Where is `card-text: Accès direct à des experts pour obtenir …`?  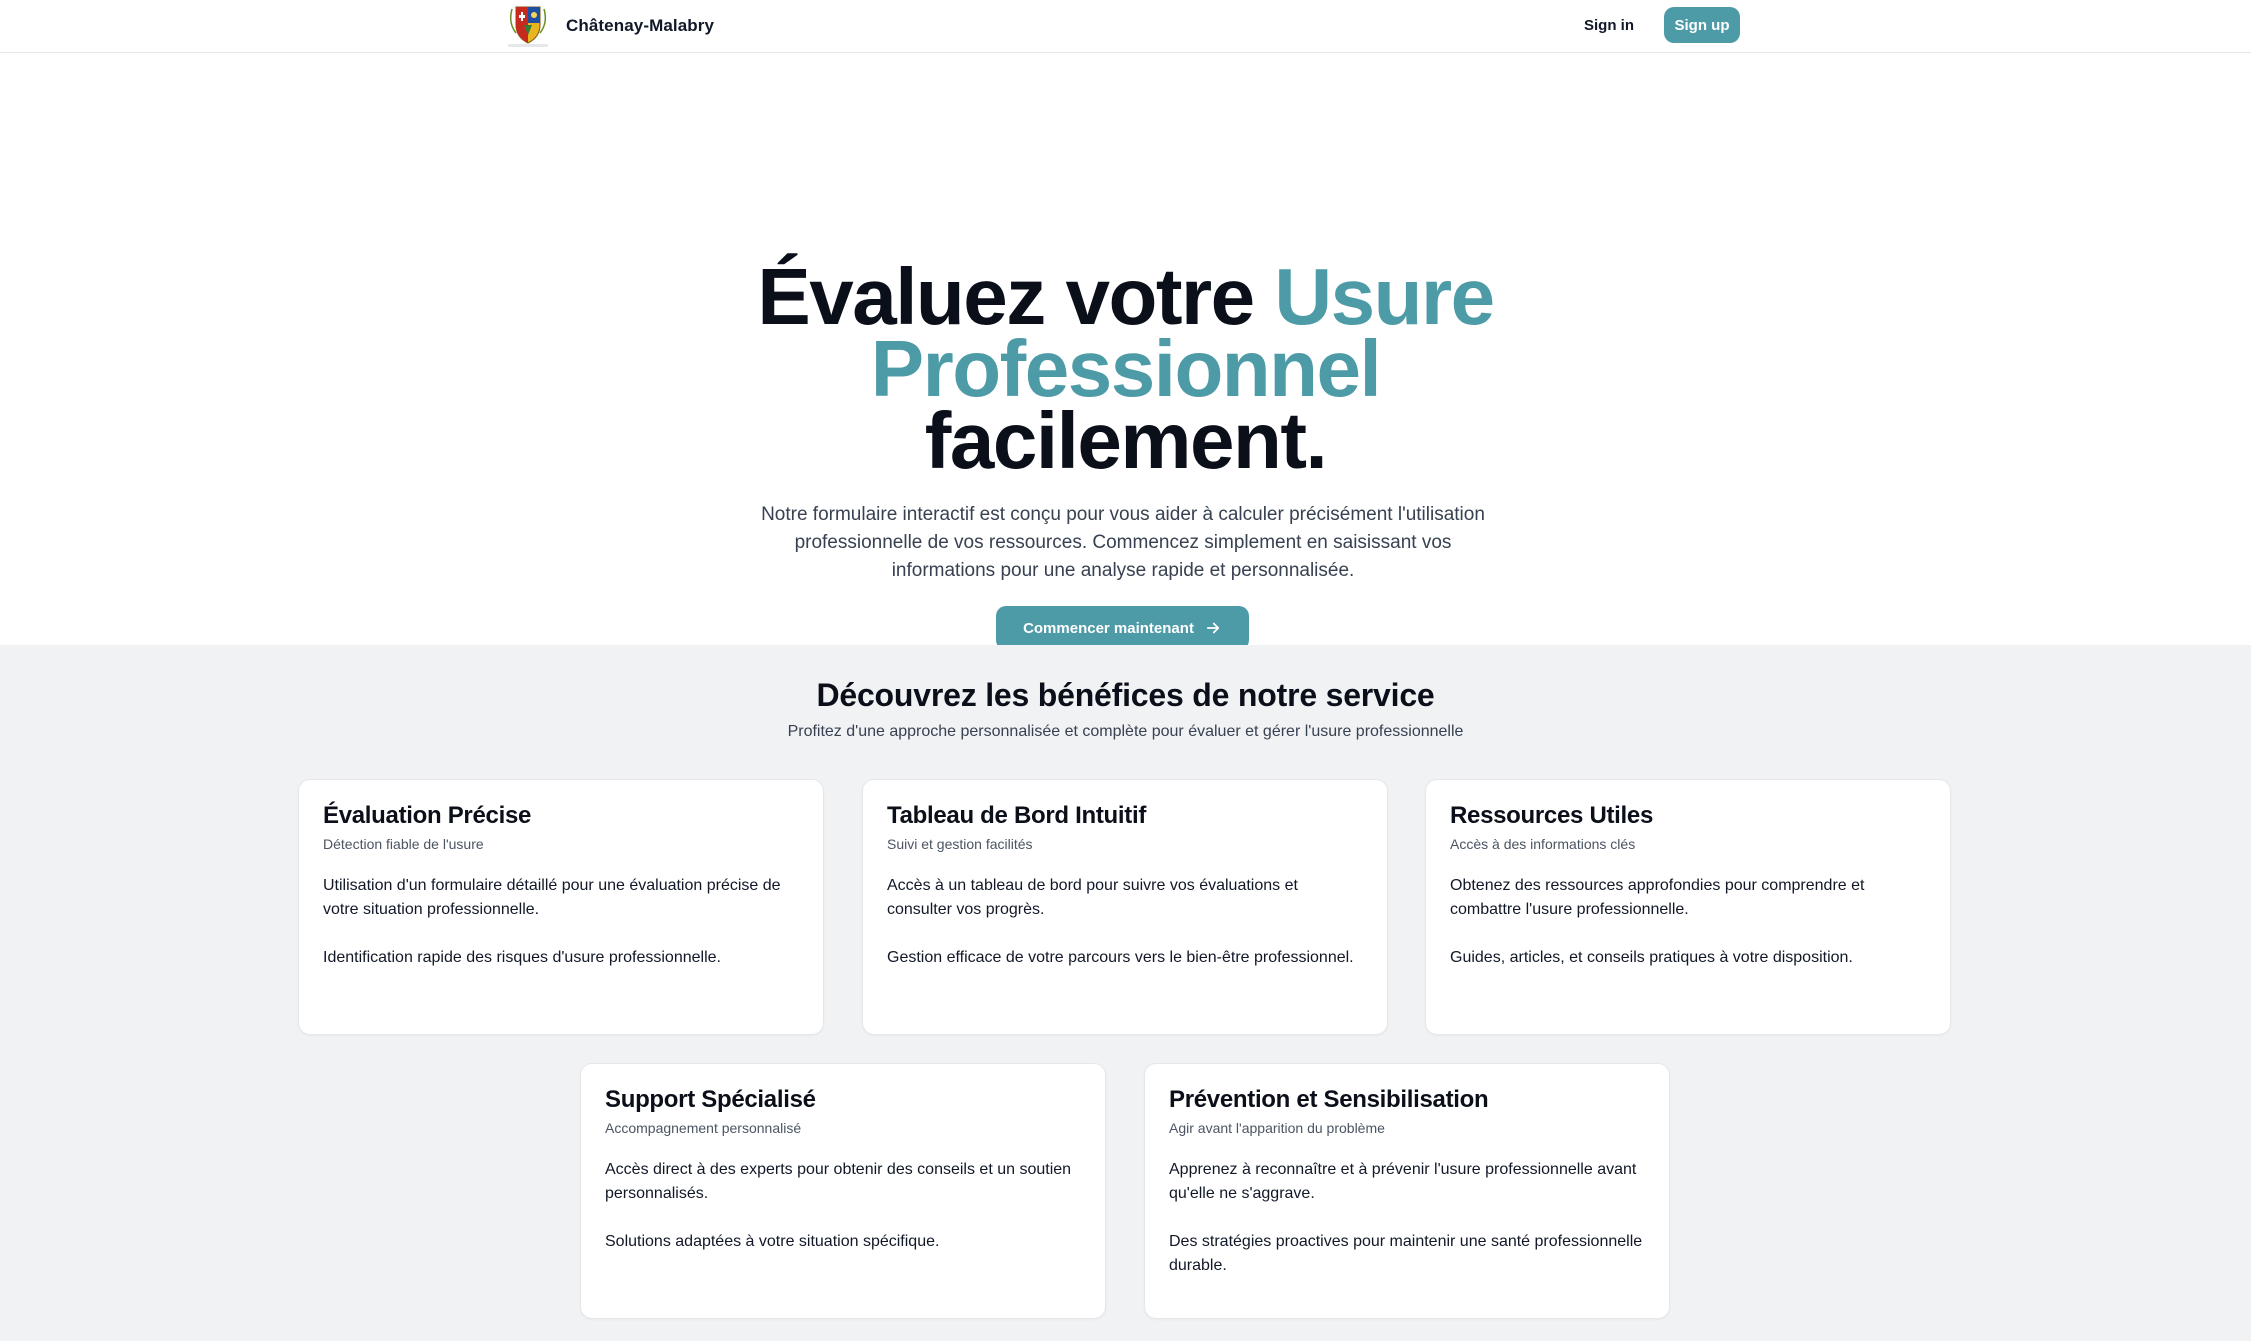
card-text: Accès direct à des experts pour obtenir … is located at coordinates (838, 1181).